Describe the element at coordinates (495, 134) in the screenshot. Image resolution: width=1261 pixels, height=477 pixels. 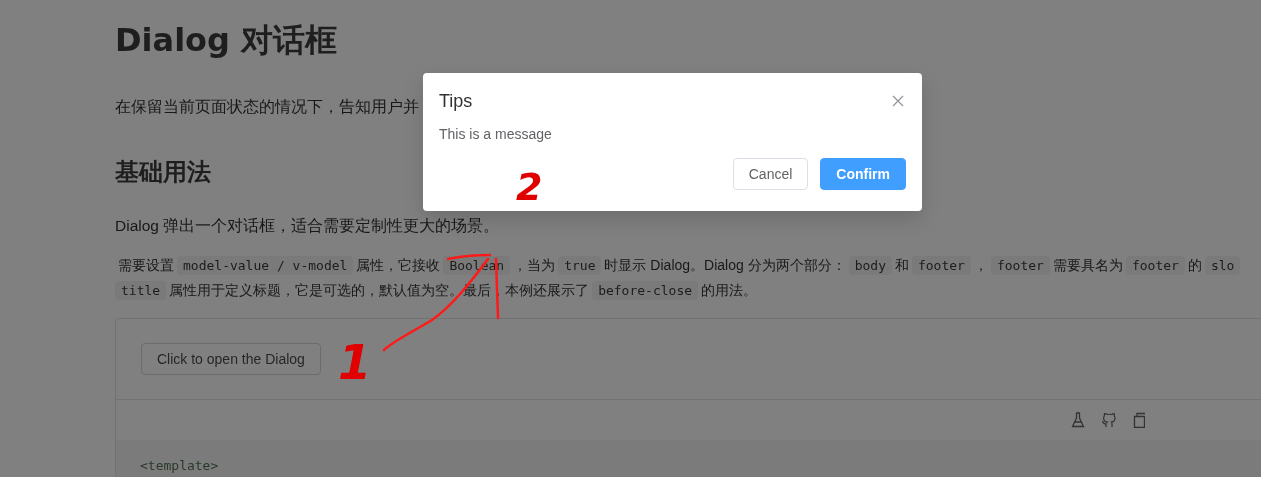
I see `dialog-message: This is a message` at that location.